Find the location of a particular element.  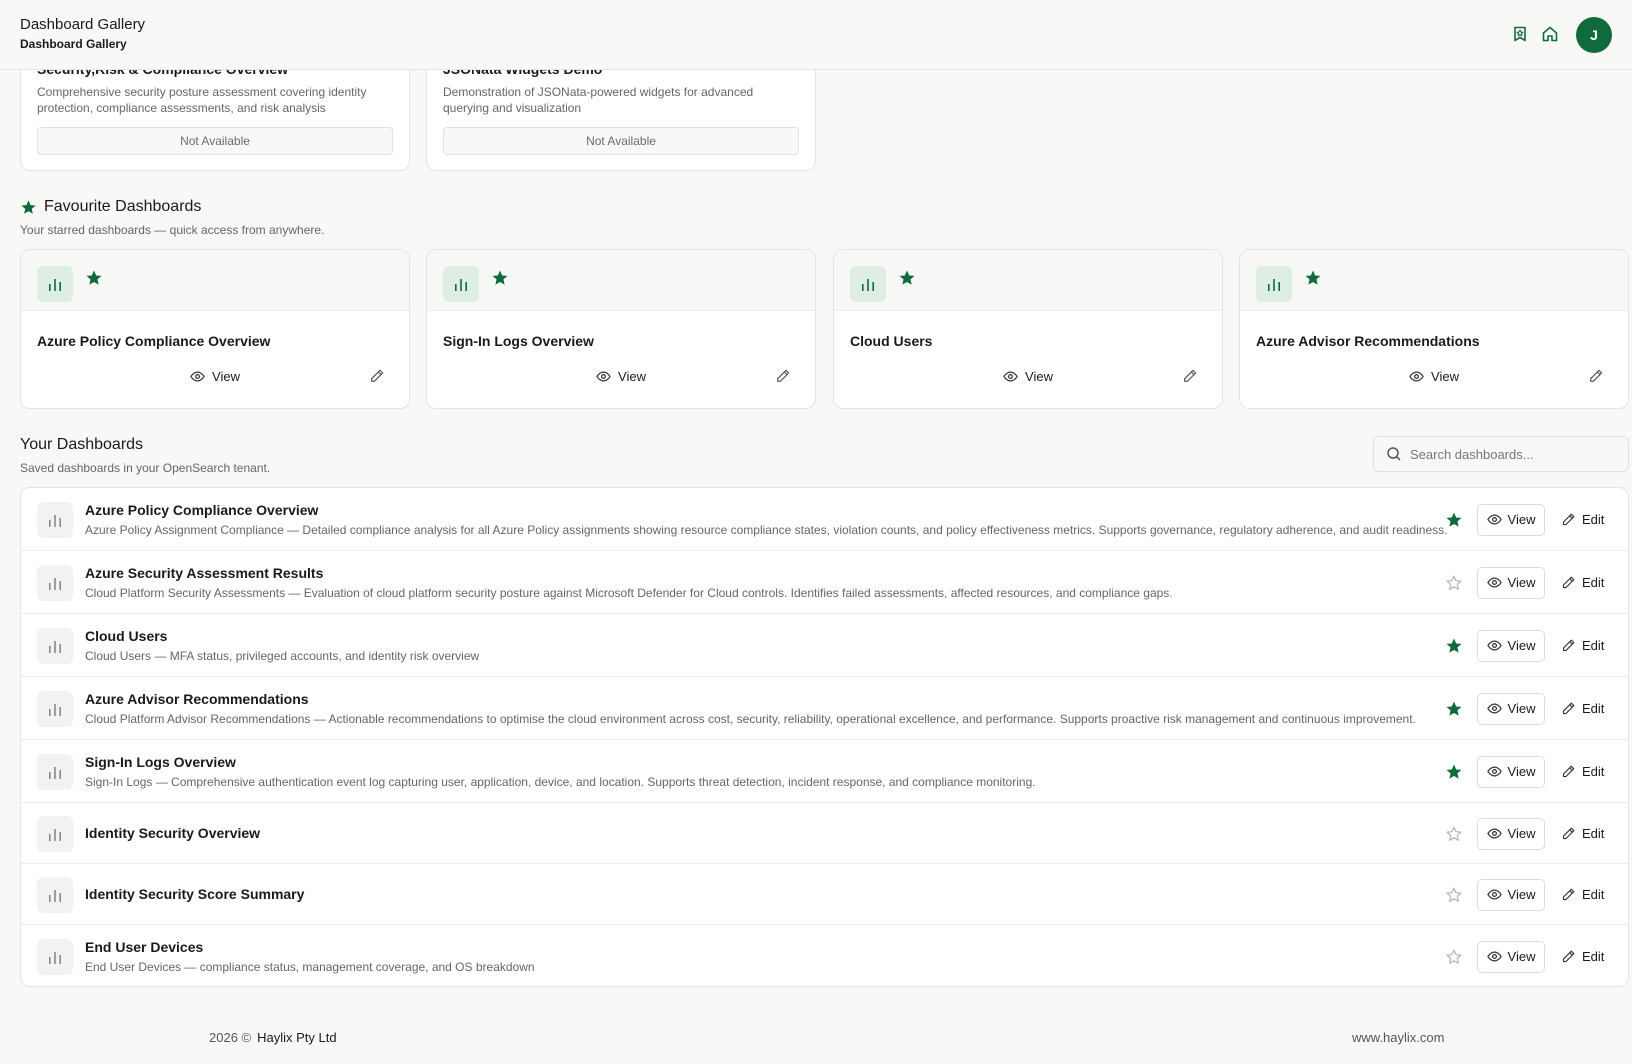

dashboard-title: Cloud Users is located at coordinates (126, 636).